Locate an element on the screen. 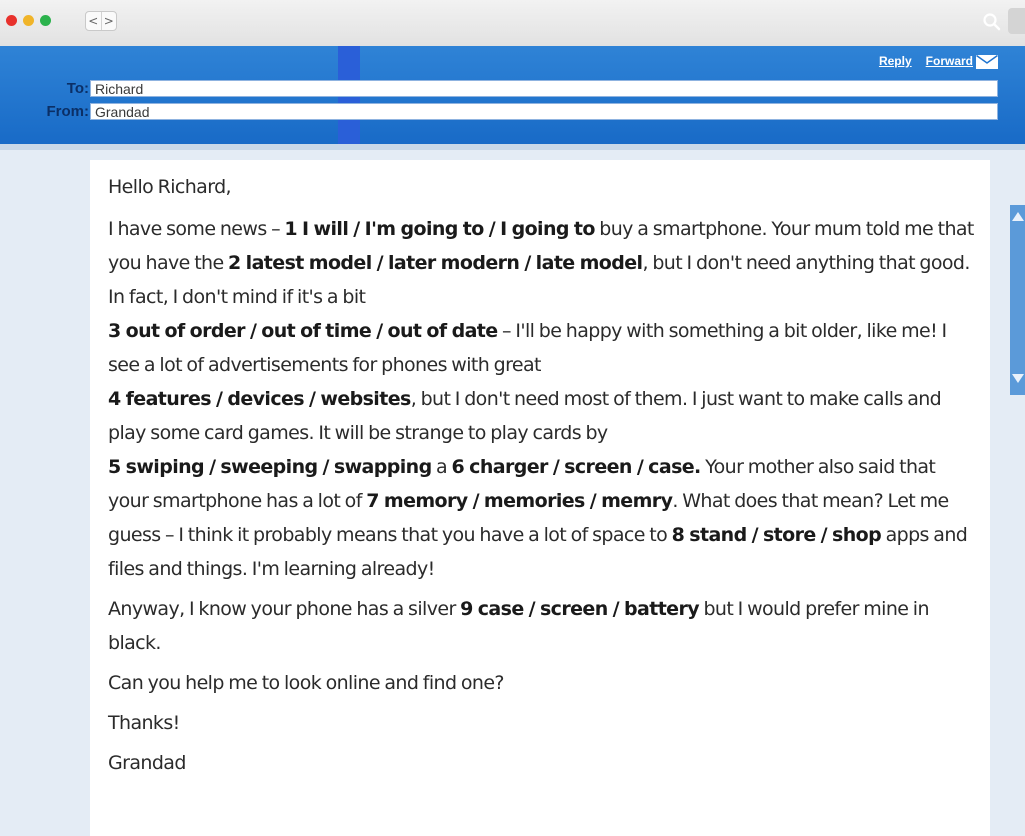 The width and height of the screenshot is (1025, 836). from-row: From: Grandad is located at coordinates (512, 113).